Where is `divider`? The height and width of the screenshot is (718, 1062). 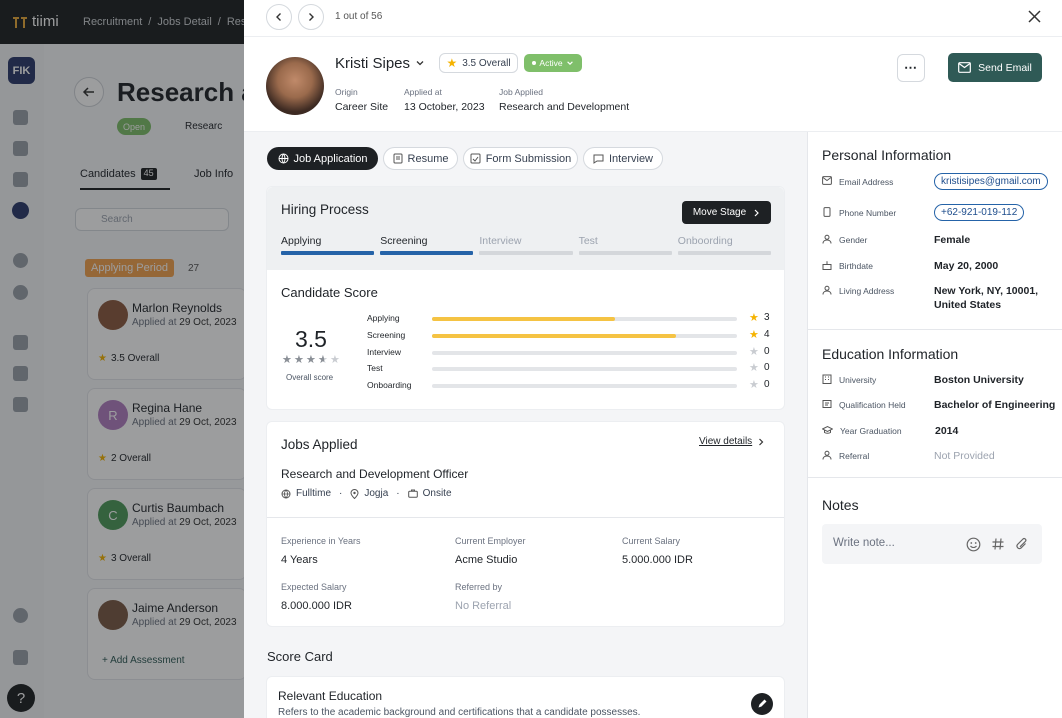
divider is located at coordinates (653, 36).